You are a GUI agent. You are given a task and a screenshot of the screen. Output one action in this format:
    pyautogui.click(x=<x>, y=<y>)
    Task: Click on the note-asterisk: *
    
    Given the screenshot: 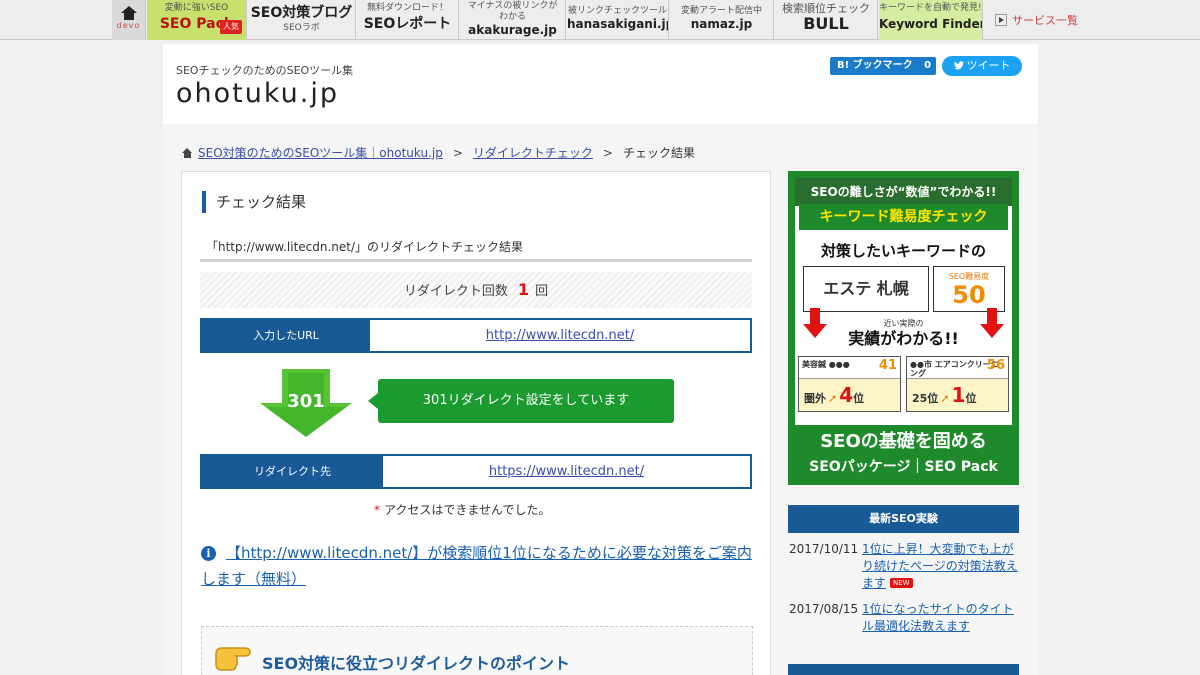 What is the action you would take?
    pyautogui.click(x=377, y=510)
    